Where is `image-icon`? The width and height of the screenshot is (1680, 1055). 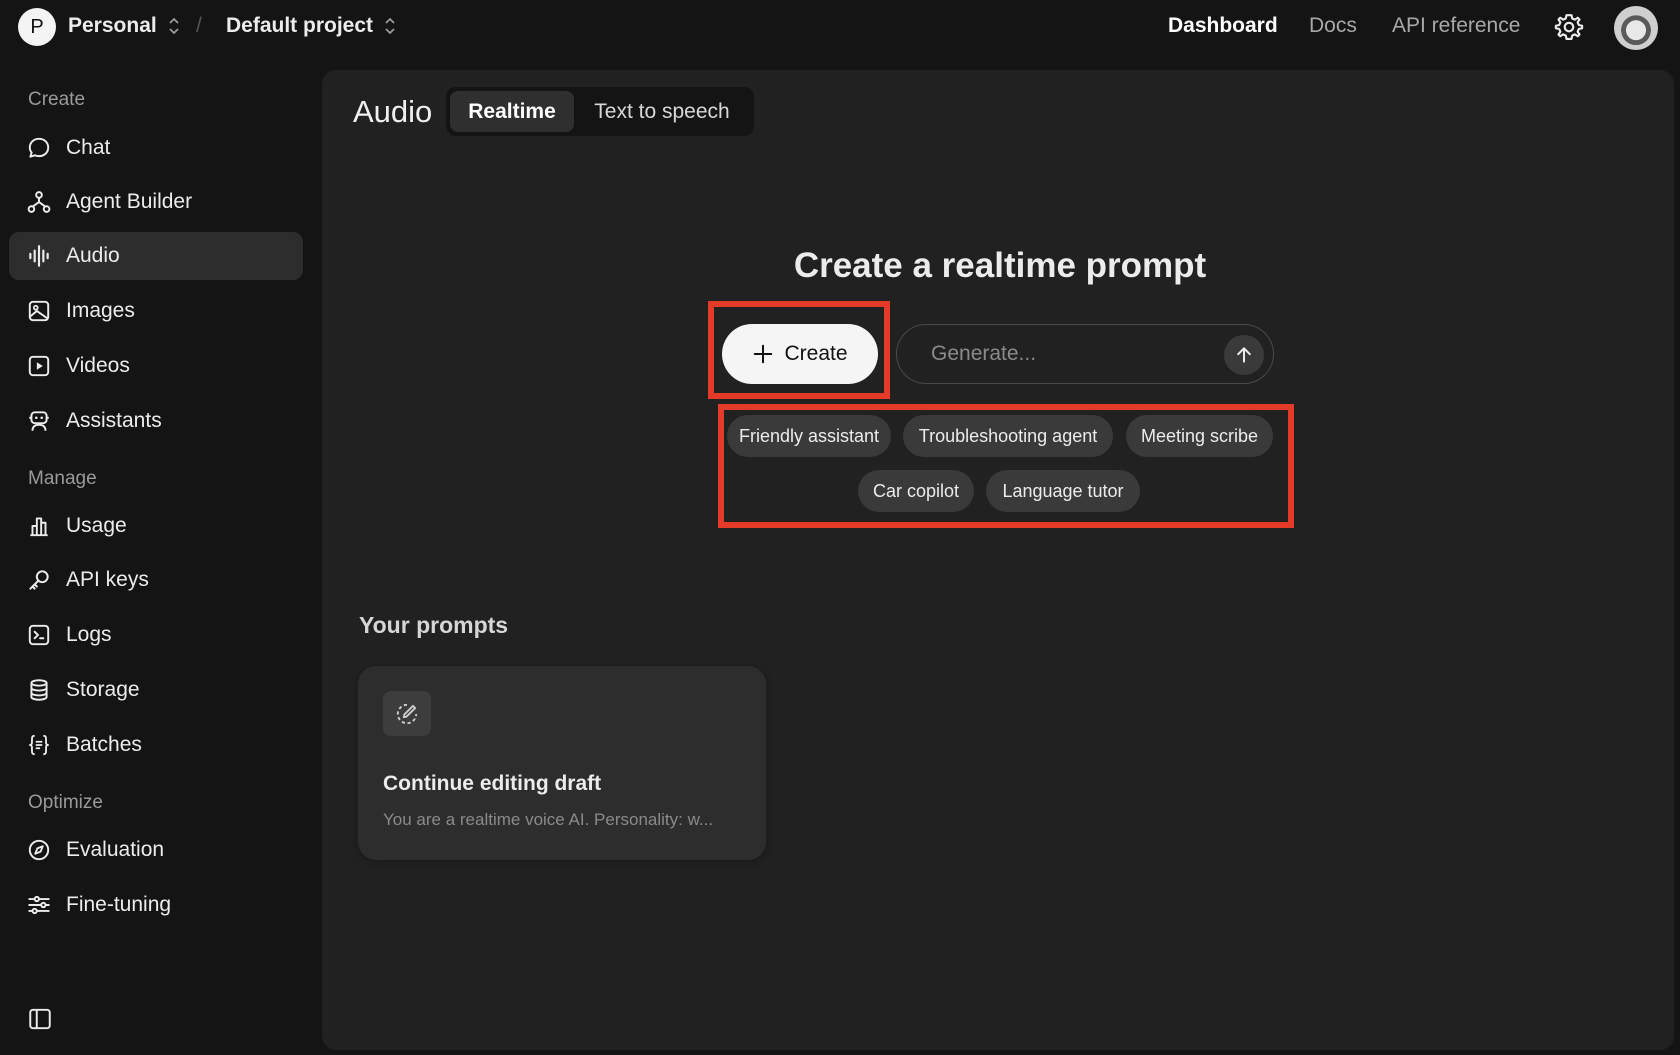 image-icon is located at coordinates (39, 311).